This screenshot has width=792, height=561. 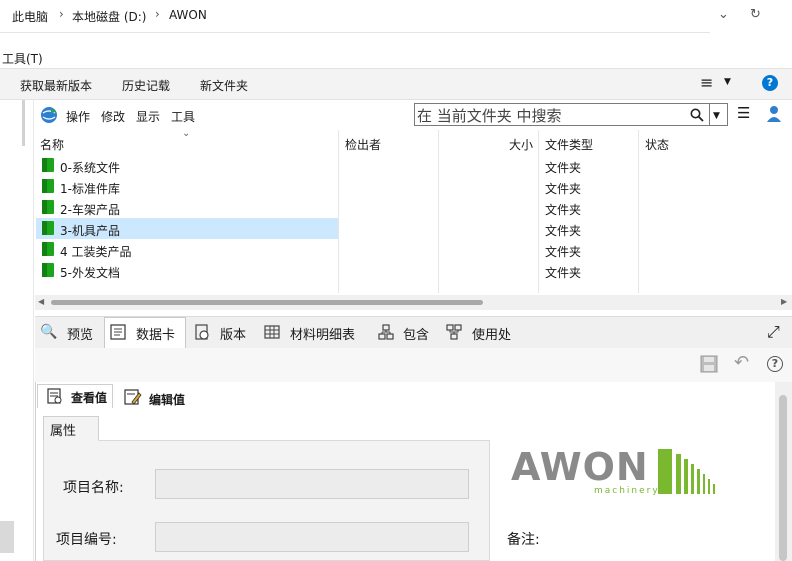 I want to click on view-menu-icon: ≡, so click(x=706, y=82).